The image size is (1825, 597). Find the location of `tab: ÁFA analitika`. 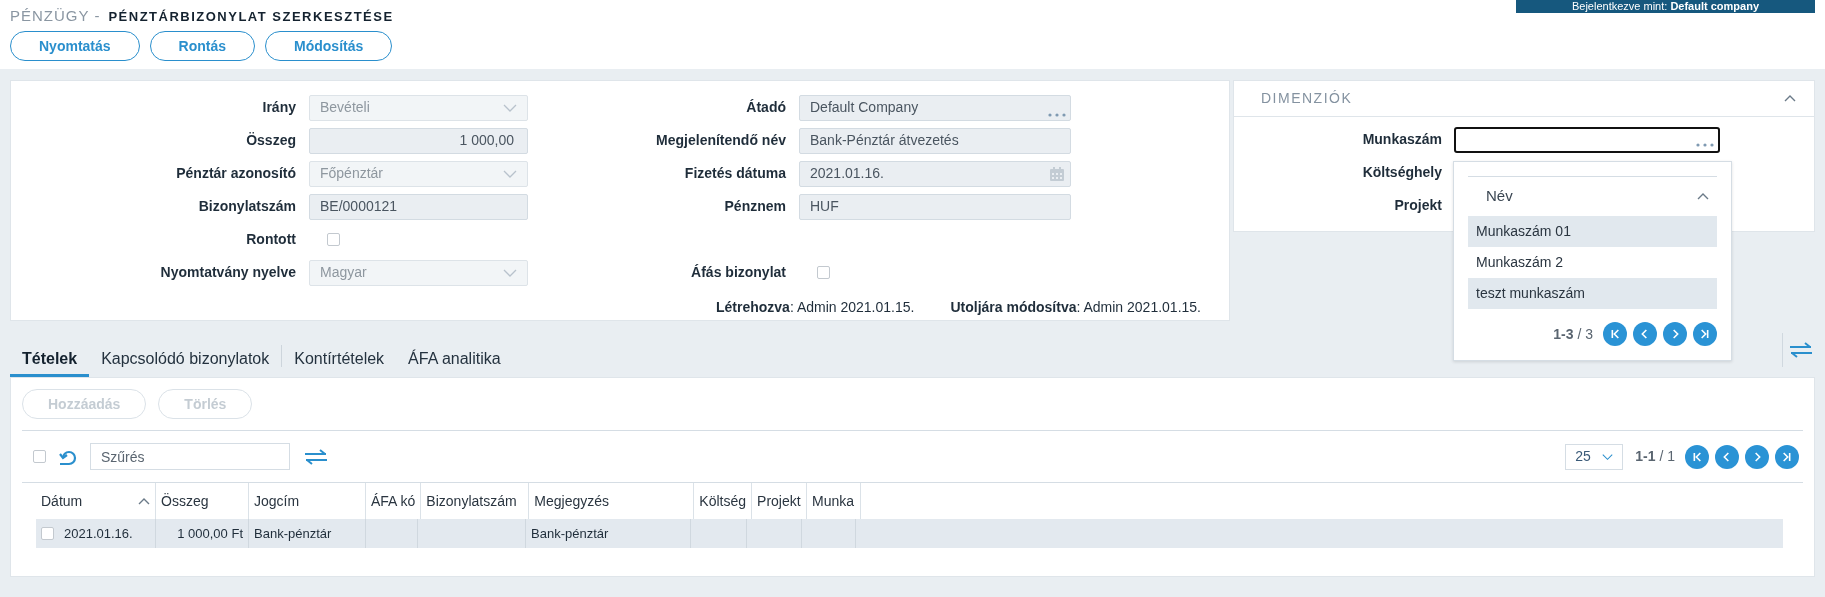

tab: ÁFA analitika is located at coordinates (454, 360).